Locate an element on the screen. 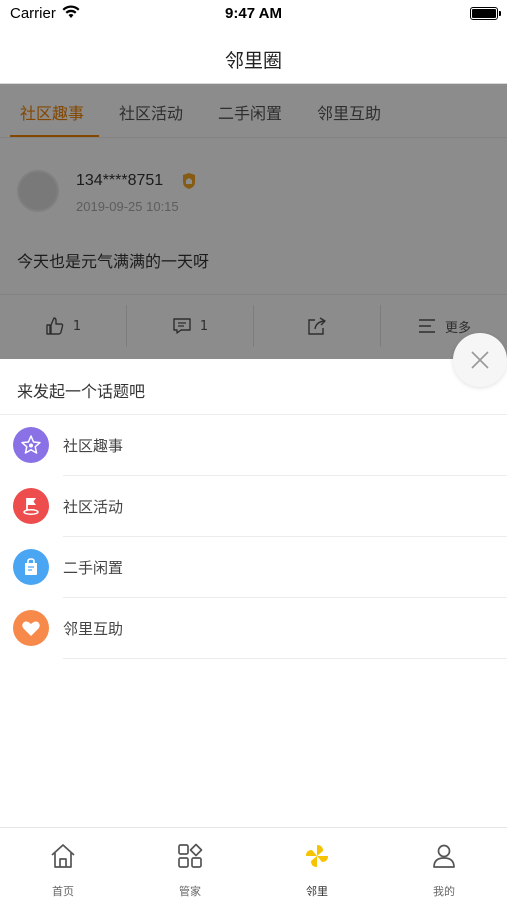 The width and height of the screenshot is (507, 900). bottom-tab-bar: 首页 管家 邻里 我的 is located at coordinates (253, 863).